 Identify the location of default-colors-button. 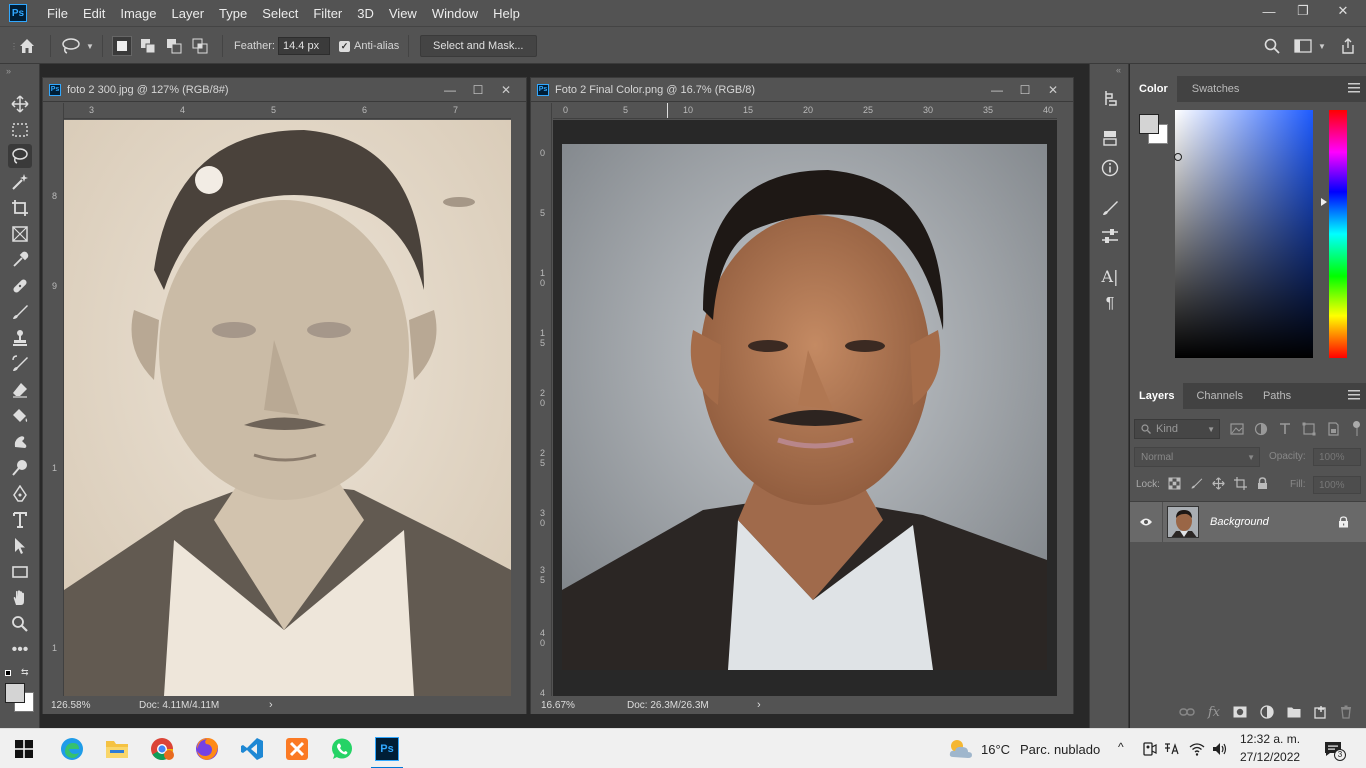
(9, 674).